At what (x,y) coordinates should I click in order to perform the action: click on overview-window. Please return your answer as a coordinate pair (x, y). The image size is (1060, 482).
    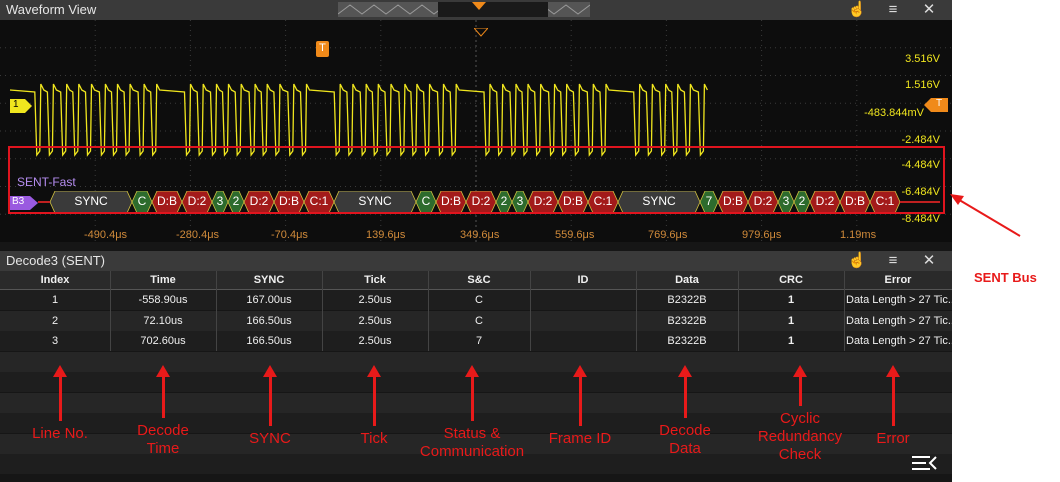
    Looking at the image, I should click on (493, 9).